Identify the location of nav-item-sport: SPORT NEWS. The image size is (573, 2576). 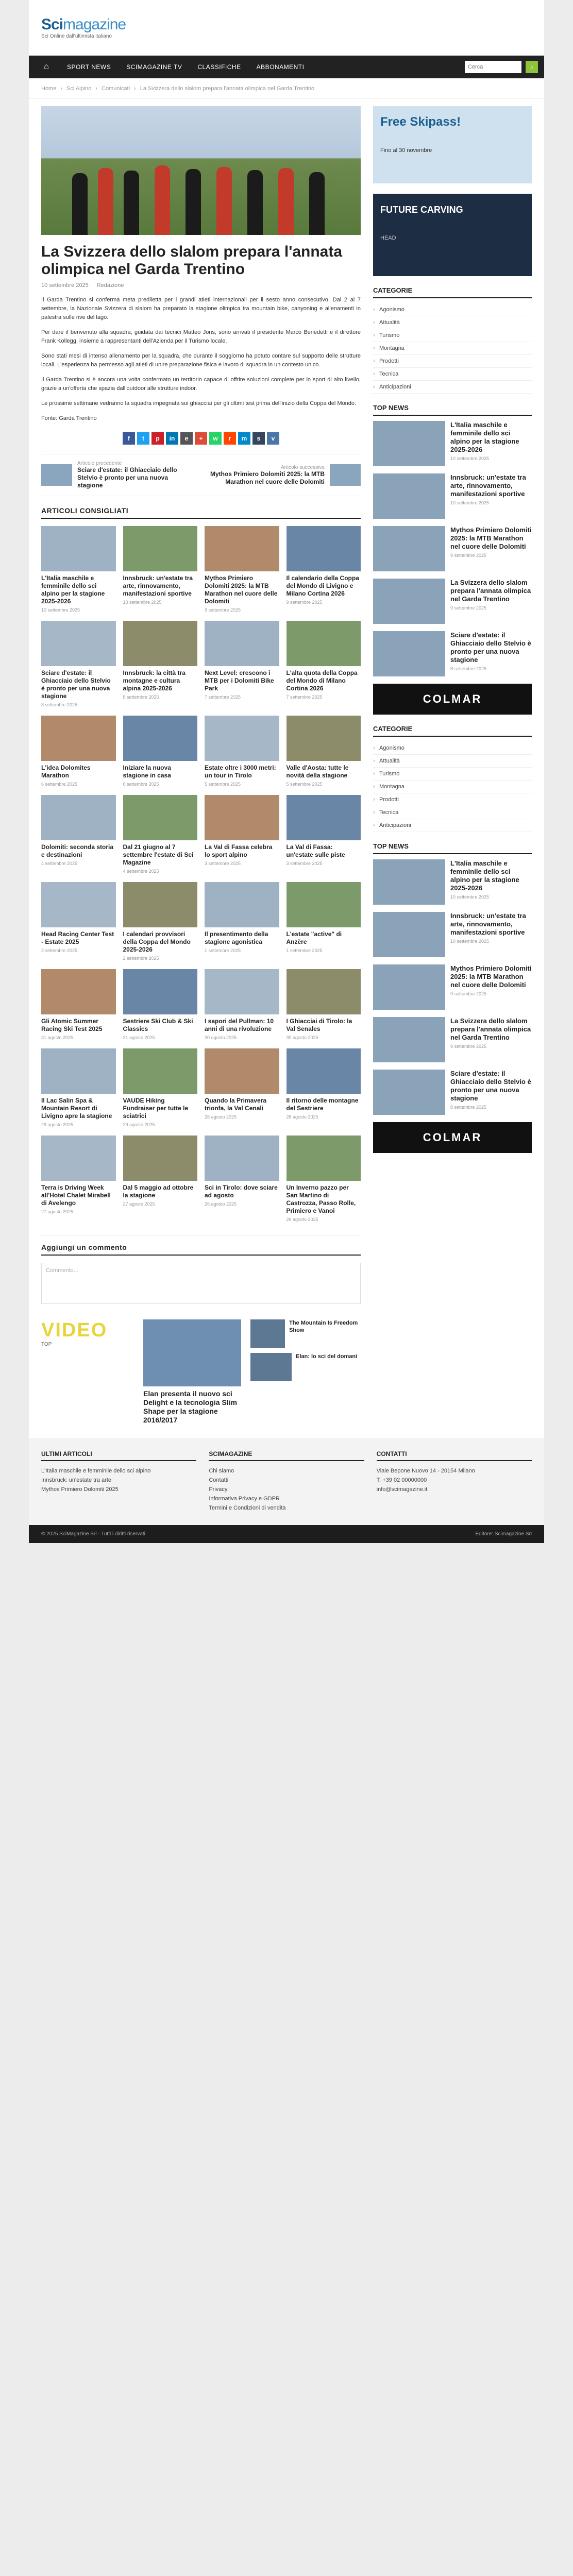
(89, 67).